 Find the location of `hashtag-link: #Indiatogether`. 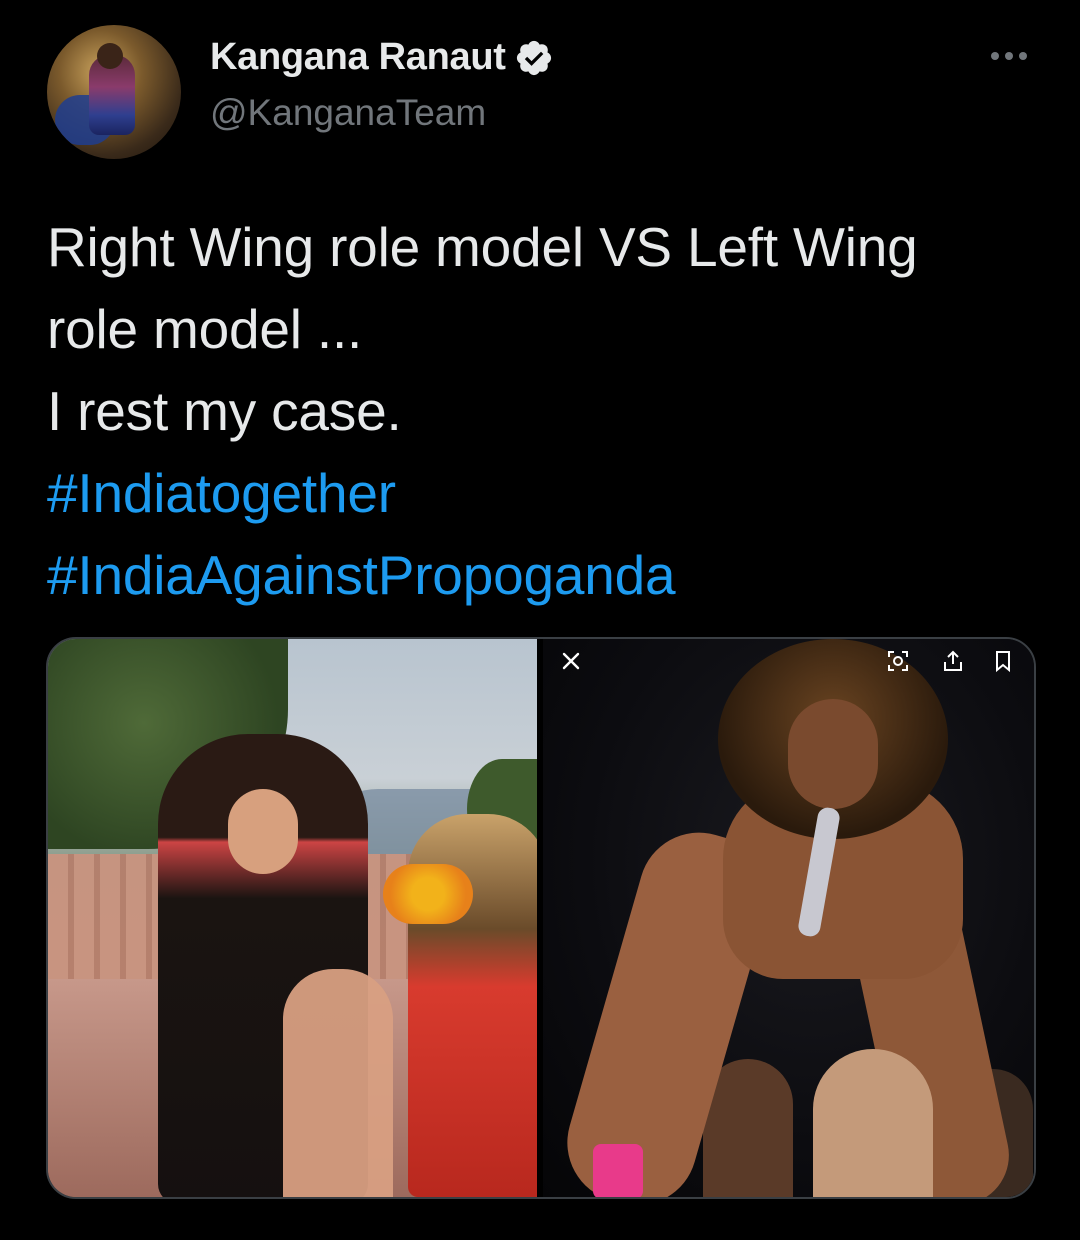

hashtag-link: #Indiatogether is located at coordinates (547, 493).